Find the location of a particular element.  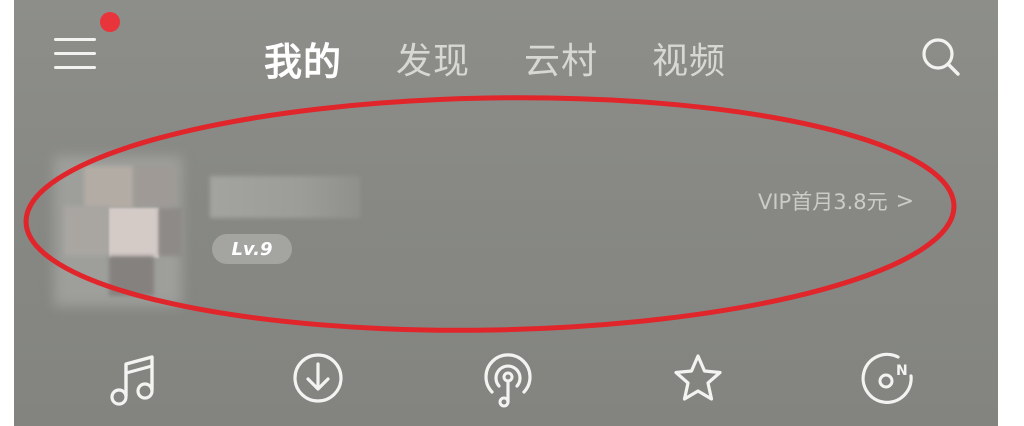

download-icon is located at coordinates (318, 380).